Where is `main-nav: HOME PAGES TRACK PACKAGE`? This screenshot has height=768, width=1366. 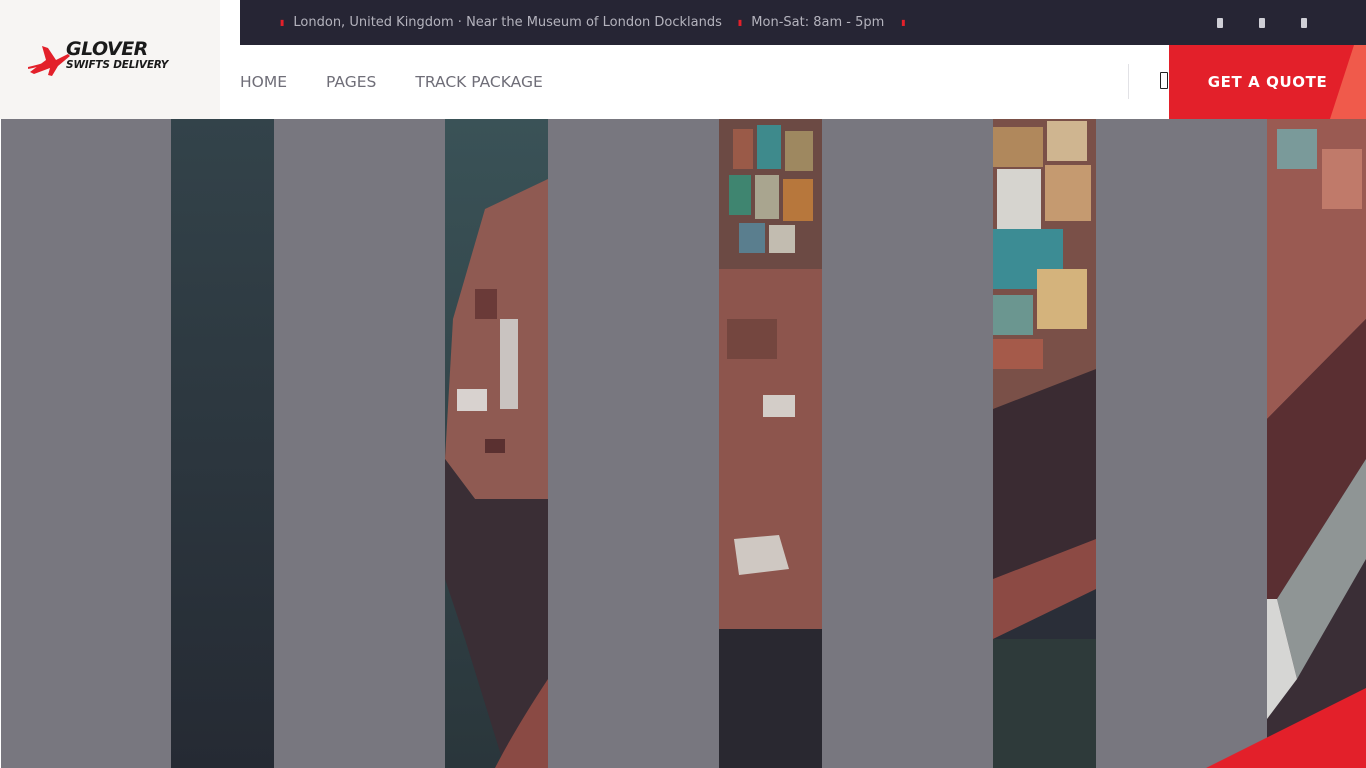
main-nav: HOME PAGES TRACK PACKAGE is located at coordinates (704, 82).